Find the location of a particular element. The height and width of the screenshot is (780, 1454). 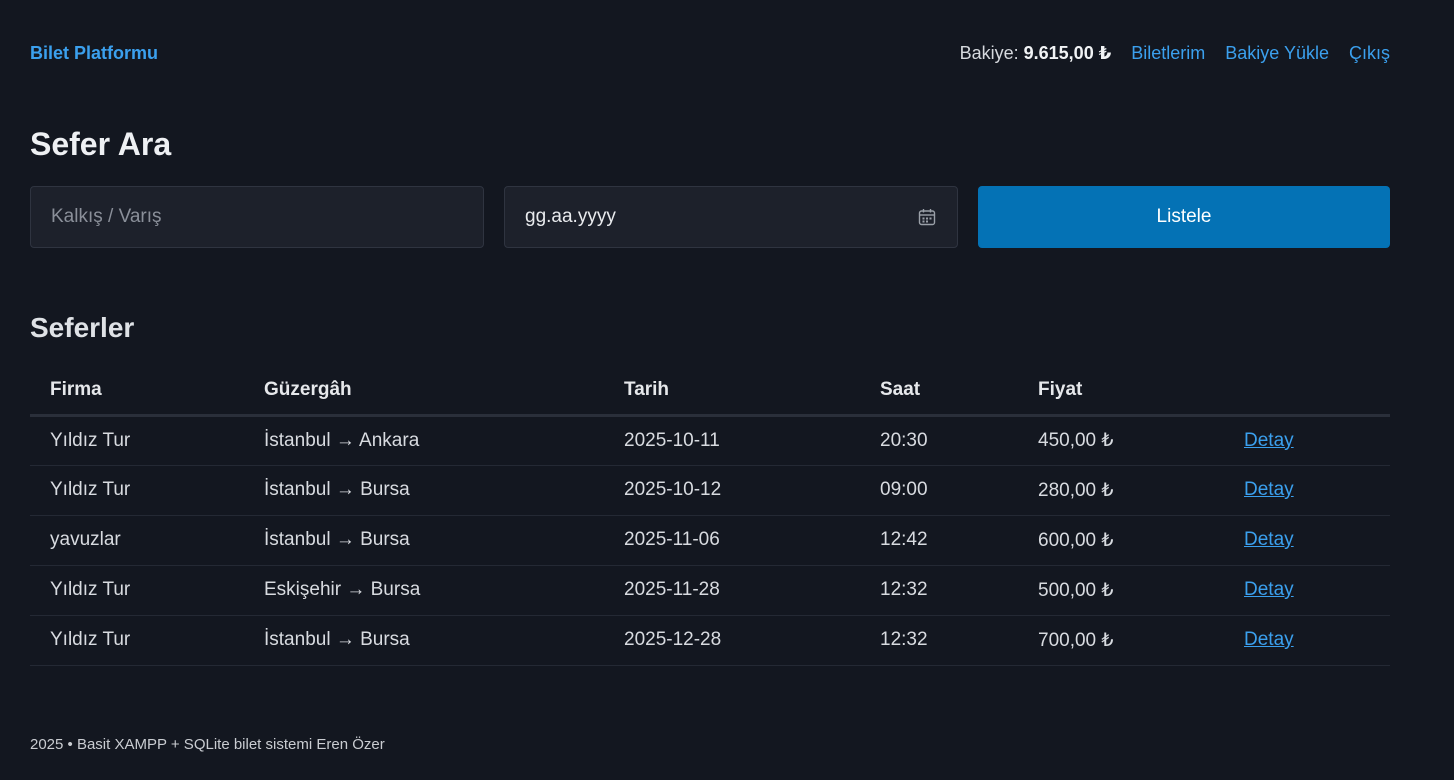

search-form: gg.aa.yyyy Listele is located at coordinates (710, 217).